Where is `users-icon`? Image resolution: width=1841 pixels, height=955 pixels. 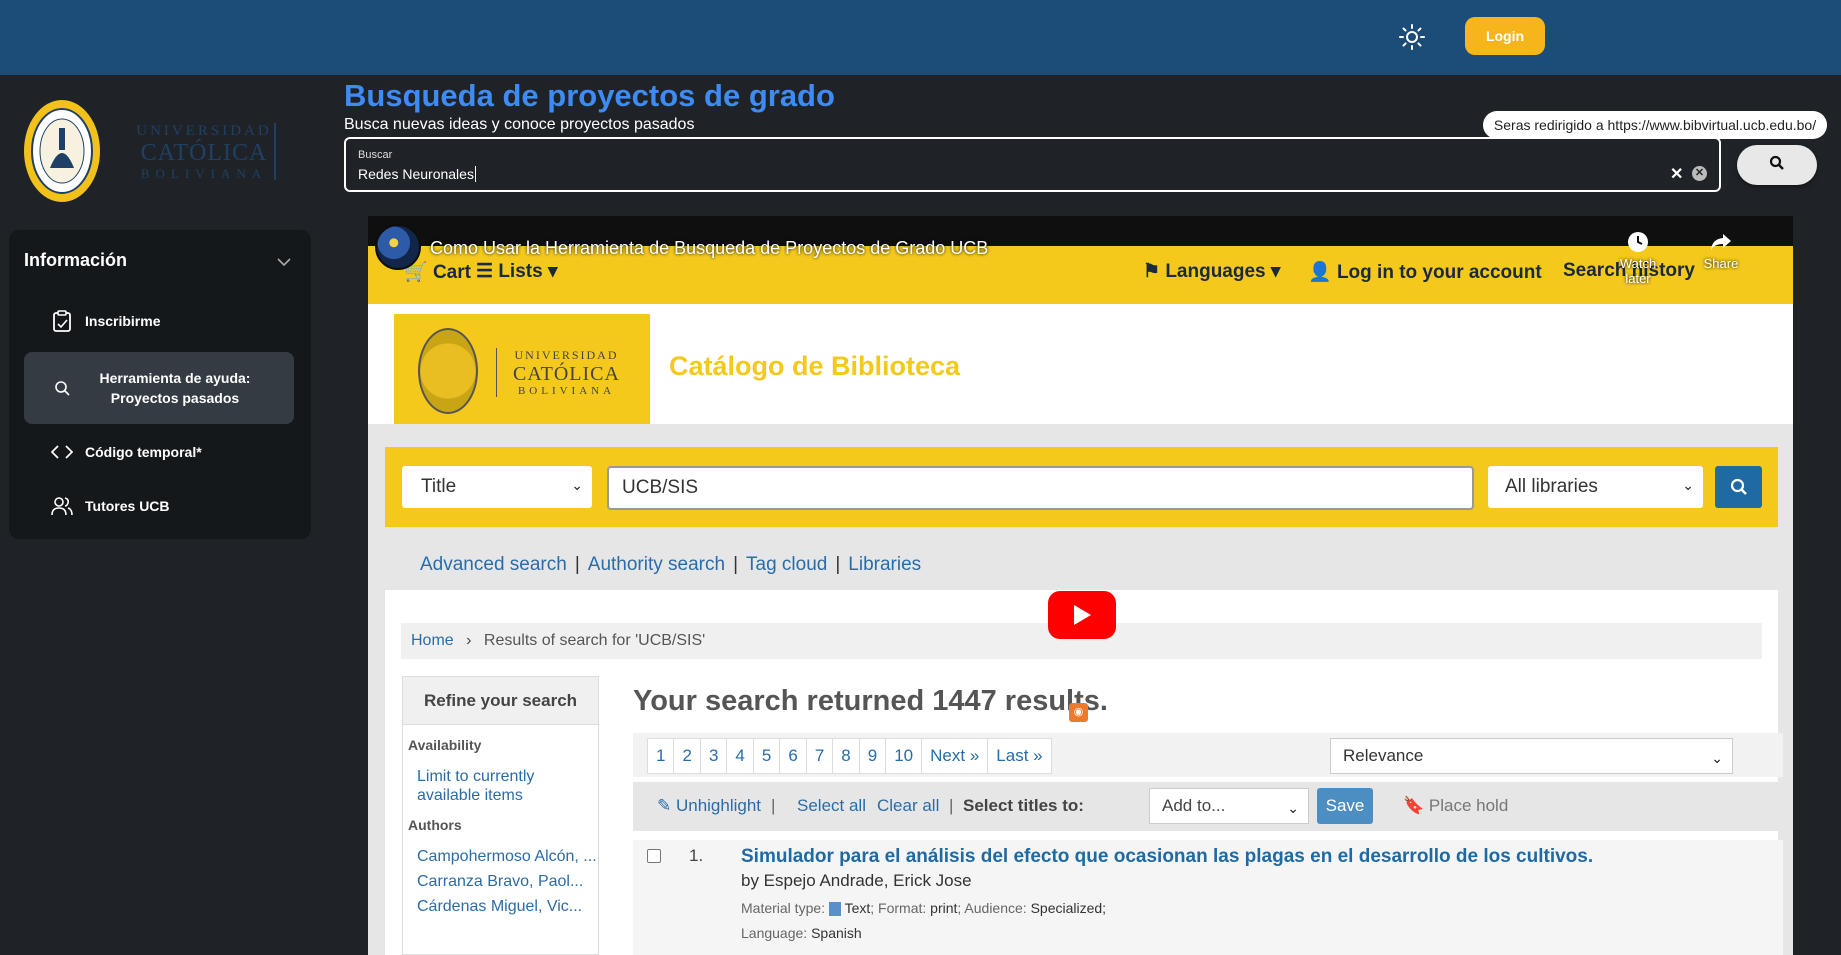 users-icon is located at coordinates (62, 506).